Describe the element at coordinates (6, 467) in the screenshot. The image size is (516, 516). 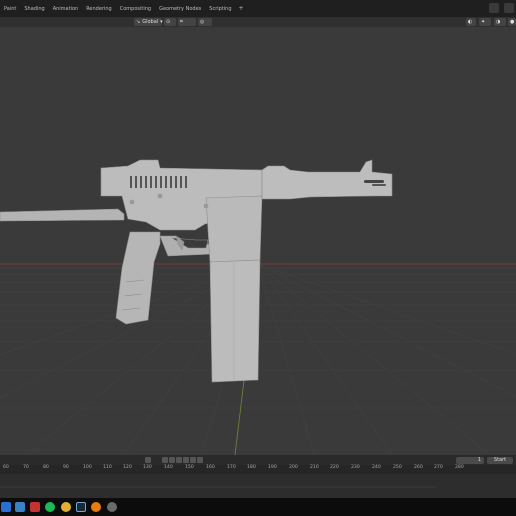
I see `ruler-tick: 60` at that location.